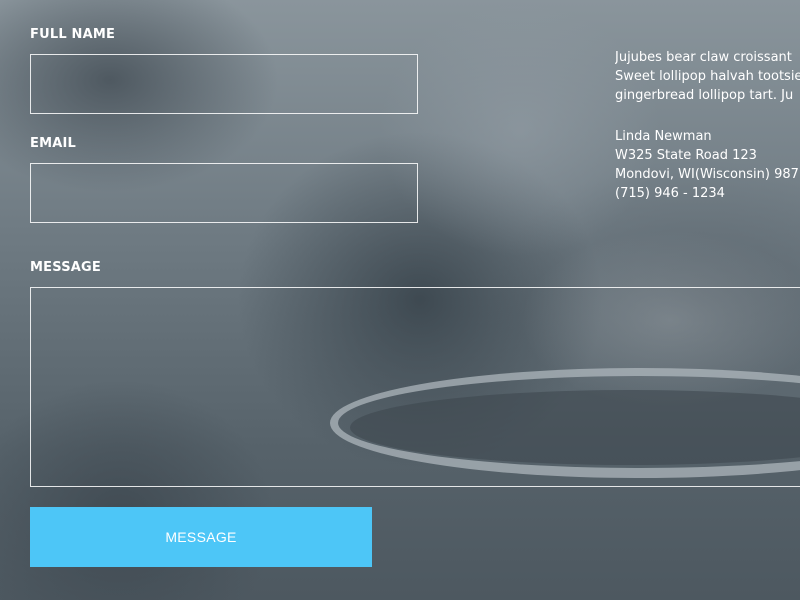  What do you see at coordinates (707, 76) in the screenshot?
I see `info-text-line: Sweet lollipop halvah tootsie` at bounding box center [707, 76].